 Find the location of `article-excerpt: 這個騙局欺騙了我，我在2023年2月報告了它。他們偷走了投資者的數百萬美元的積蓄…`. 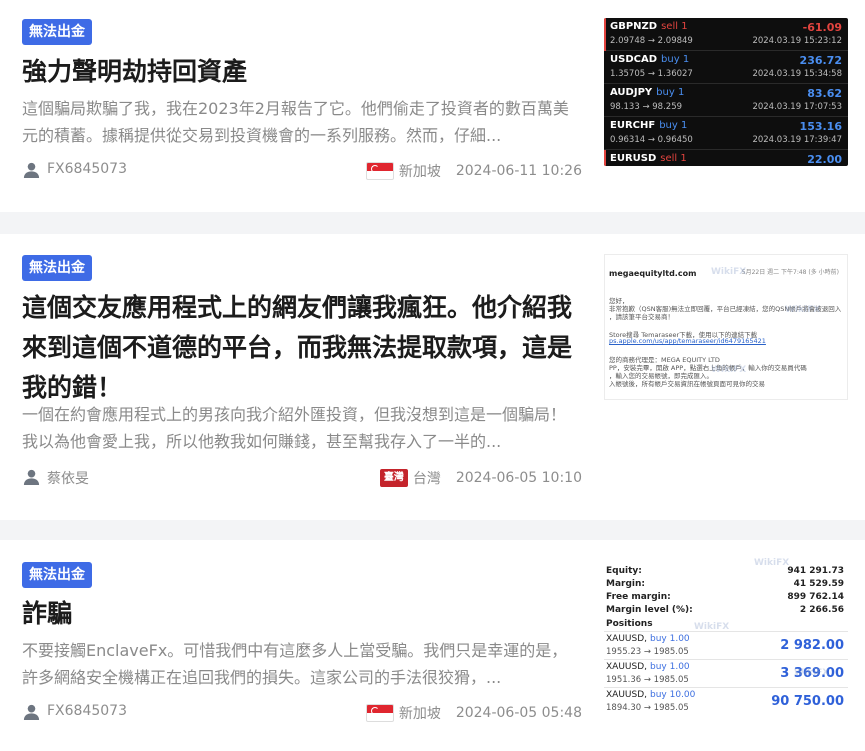

article-excerpt: 這個騙局欺騙了我，我在2023年2月報告了它。他們偷走了投資者的數百萬美元的積蓄… is located at coordinates (295, 122).